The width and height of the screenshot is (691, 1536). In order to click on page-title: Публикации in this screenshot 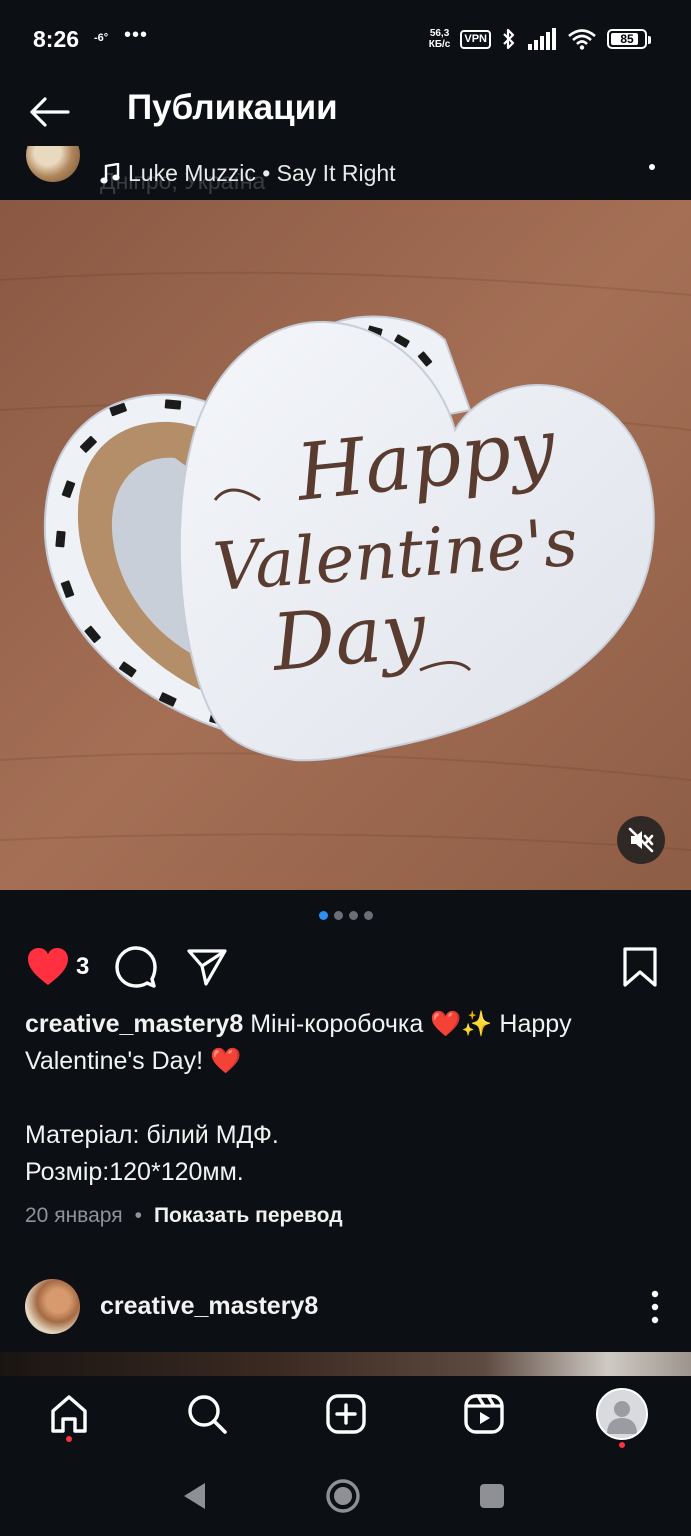, I will do `click(232, 107)`.